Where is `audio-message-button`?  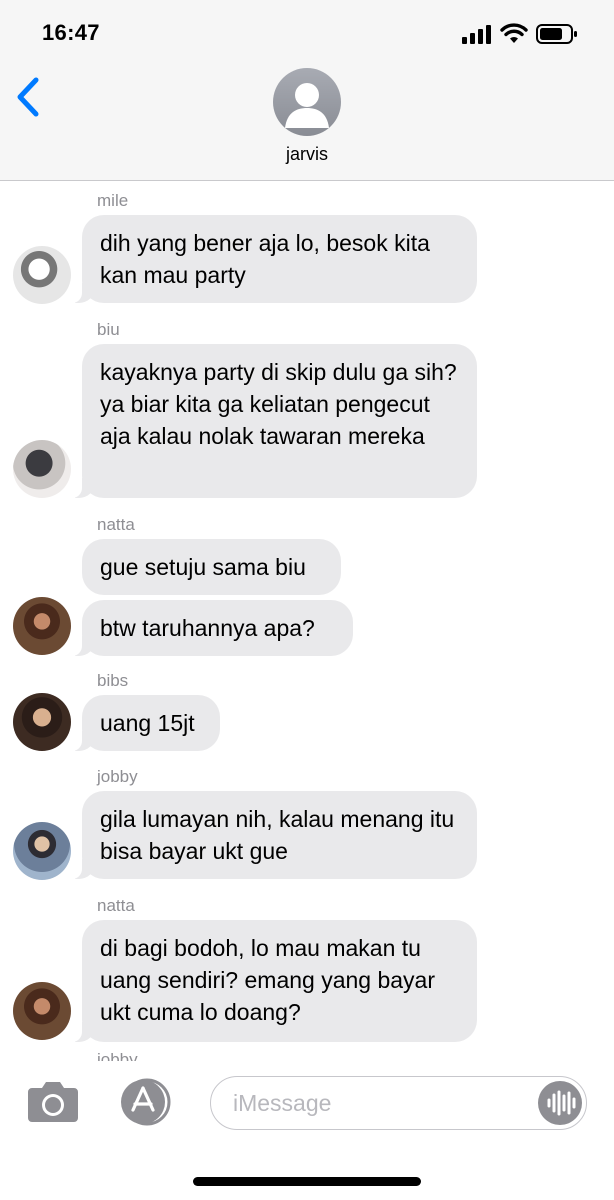
audio-message-button is located at coordinates (560, 1103).